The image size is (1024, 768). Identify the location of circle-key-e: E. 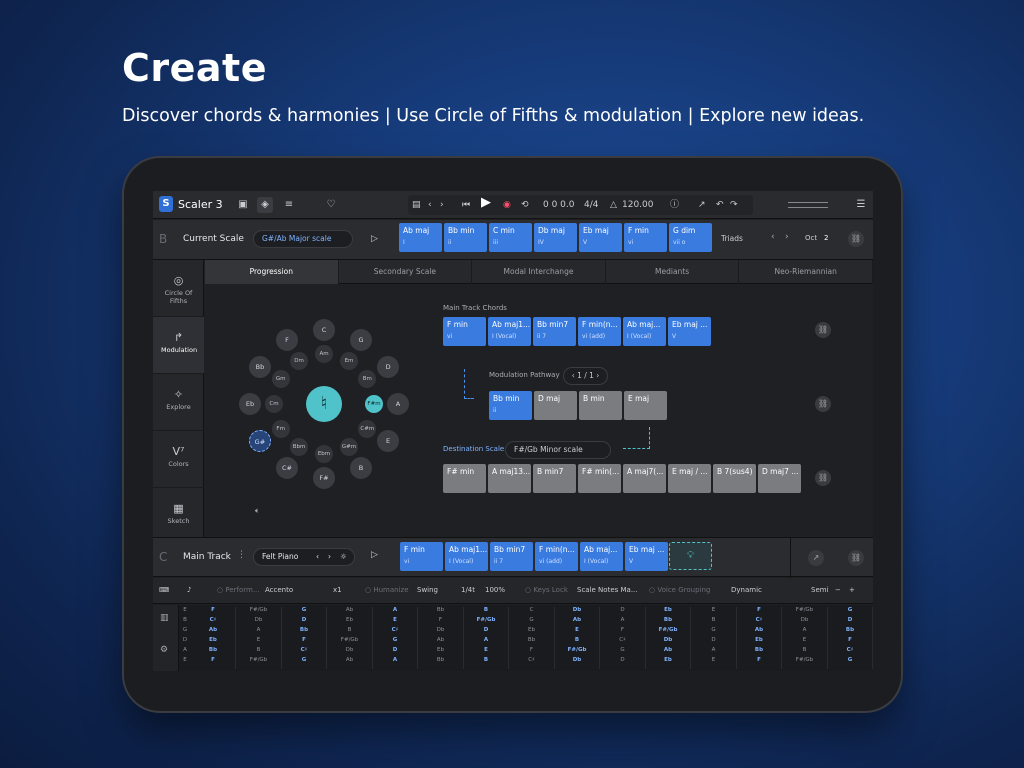
(388, 441).